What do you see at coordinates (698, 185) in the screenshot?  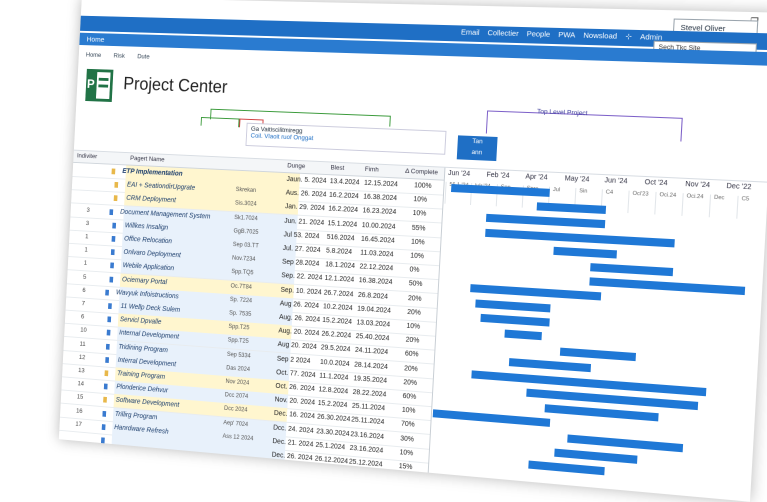 I see `timescale-month: Nov '24` at bounding box center [698, 185].